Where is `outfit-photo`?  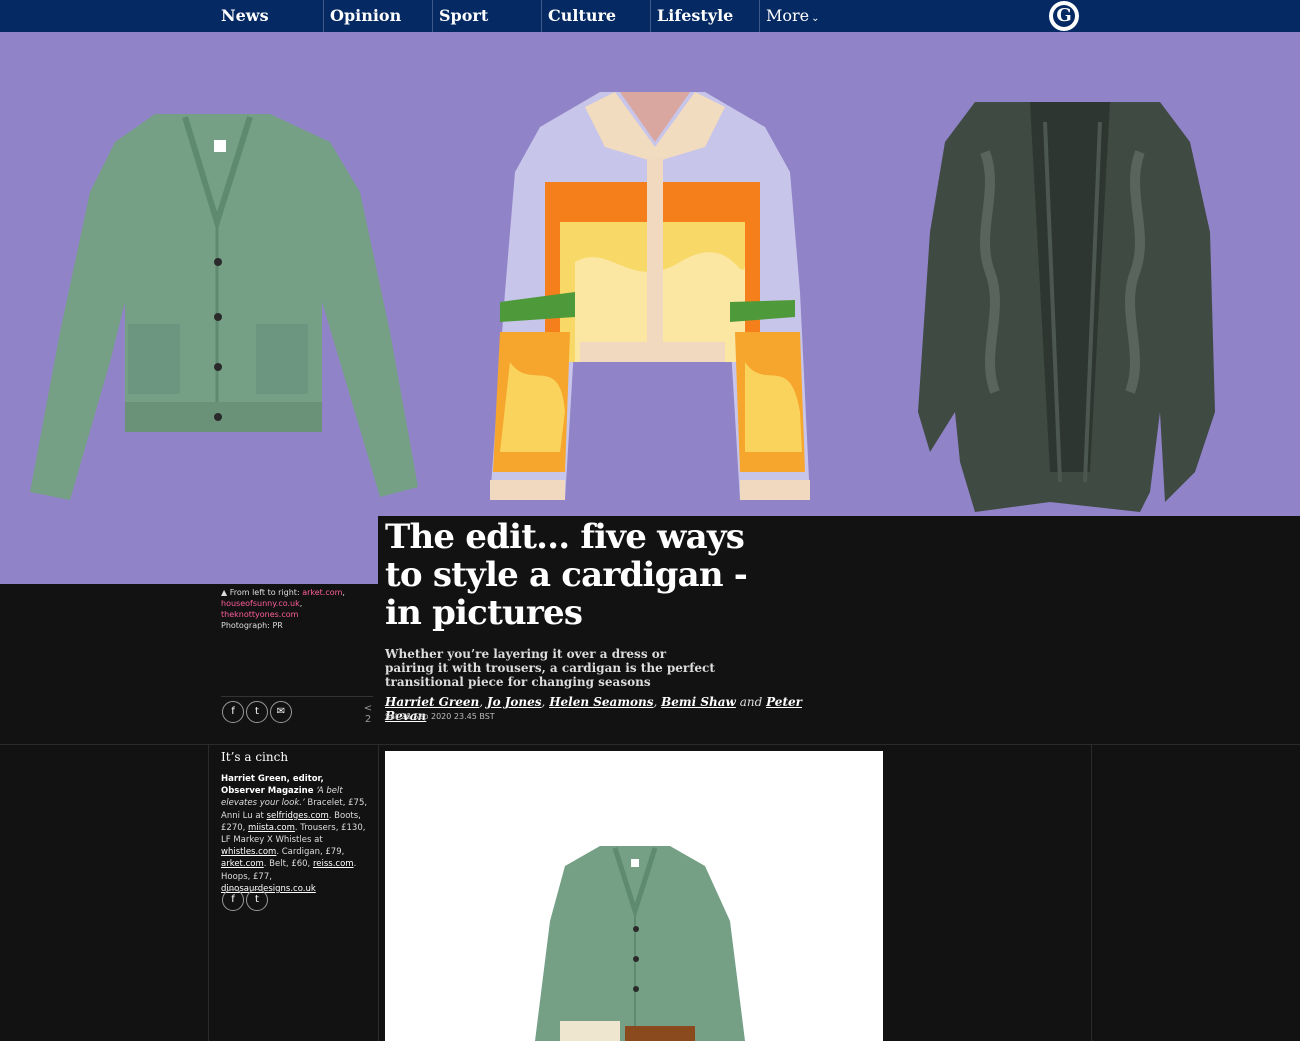
outfit-photo is located at coordinates (640, 943).